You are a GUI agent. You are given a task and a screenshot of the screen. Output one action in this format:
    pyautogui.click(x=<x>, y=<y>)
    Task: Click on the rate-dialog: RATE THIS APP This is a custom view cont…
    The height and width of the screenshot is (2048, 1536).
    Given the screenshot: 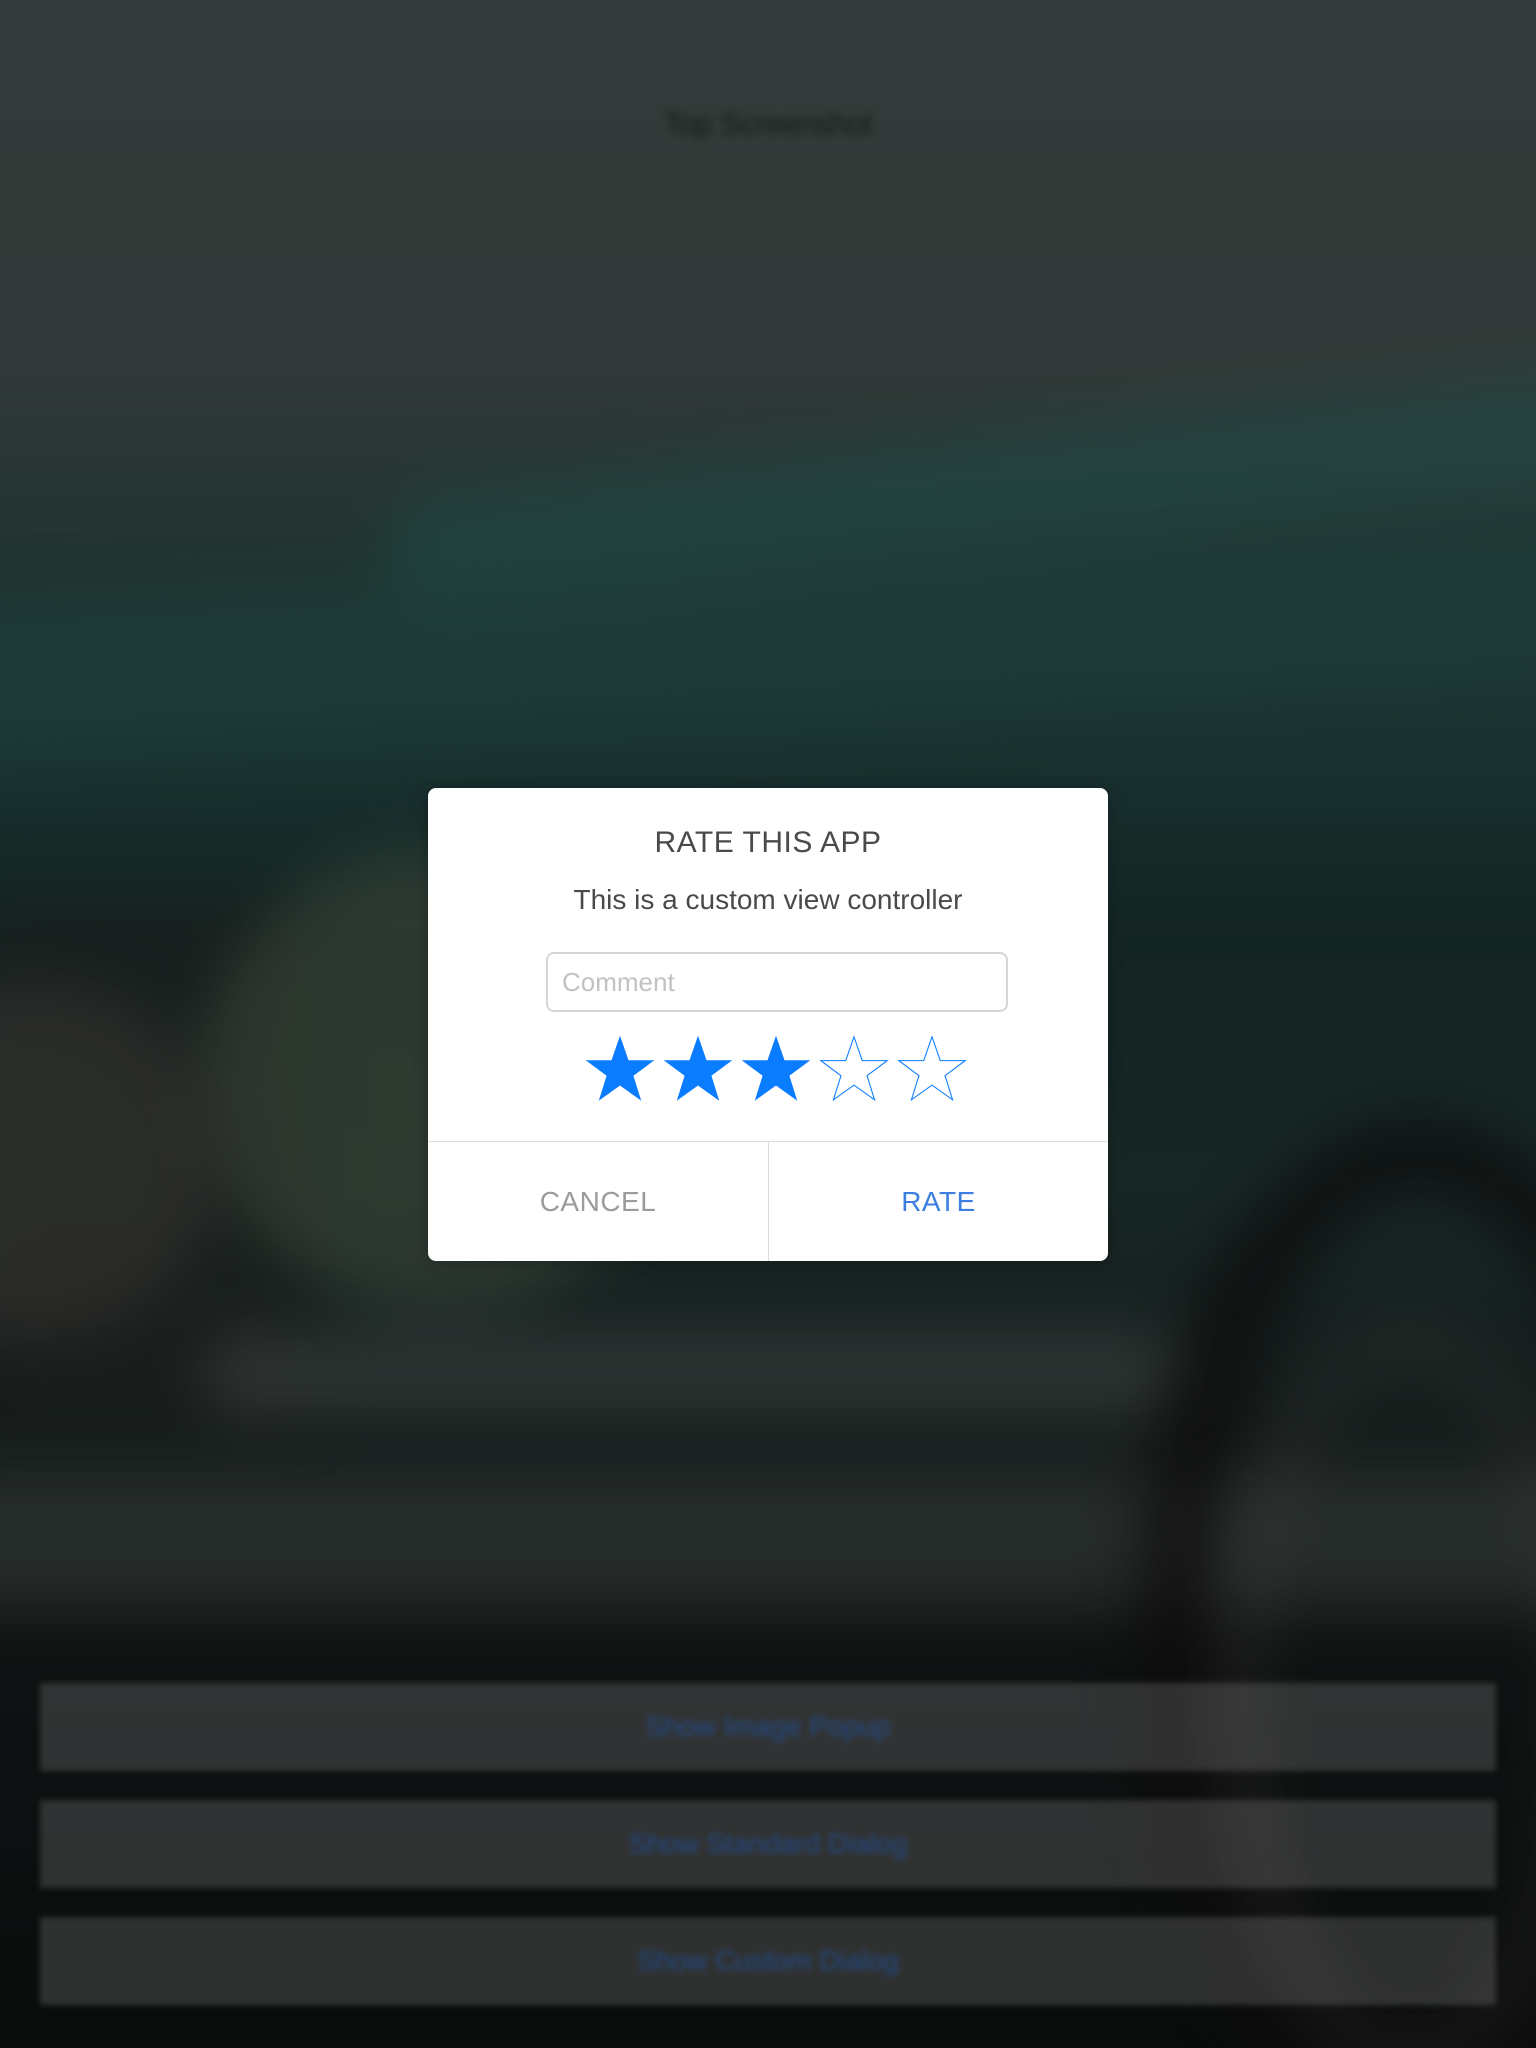 What is the action you would take?
    pyautogui.click(x=768, y=1024)
    